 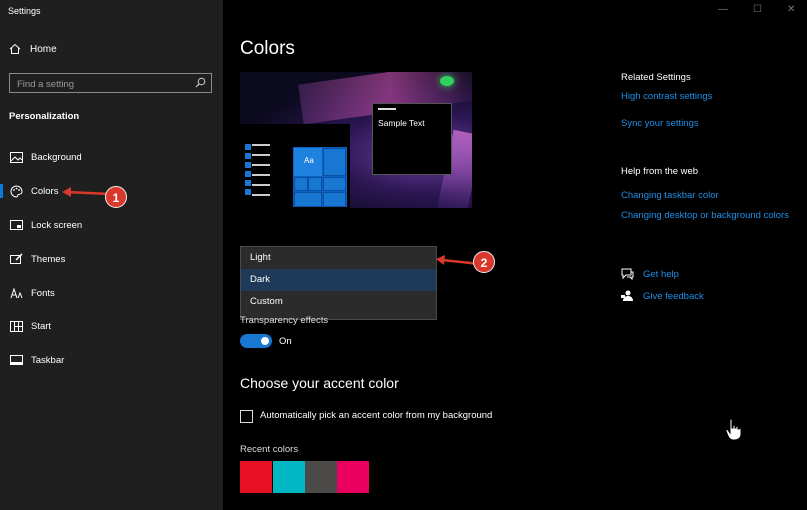 What do you see at coordinates (706, 216) in the screenshot?
I see `desktop-colors-link: Changing desktop or background colors` at bounding box center [706, 216].